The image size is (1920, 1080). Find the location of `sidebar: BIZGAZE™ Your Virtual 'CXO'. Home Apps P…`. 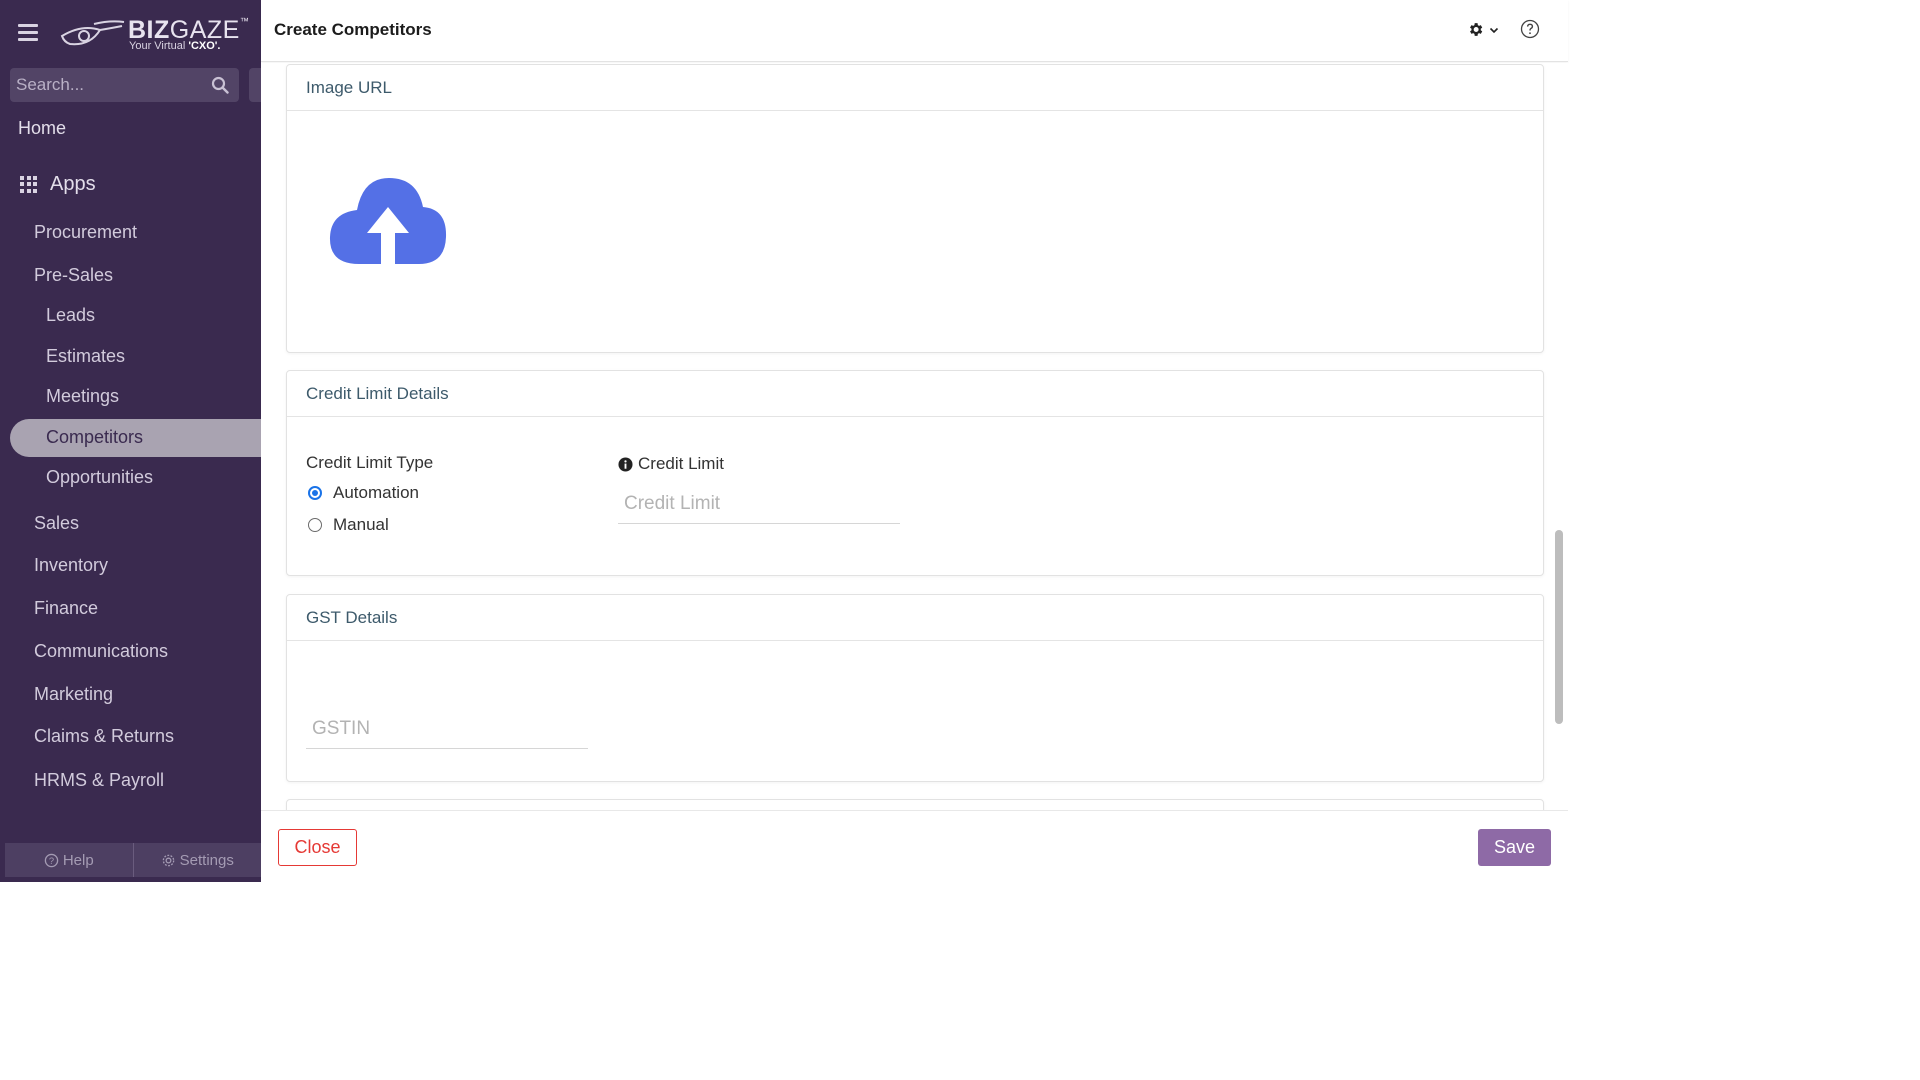

sidebar: BIZGAZE™ Your Virtual 'CXO'. Home Apps P… is located at coordinates (130, 441).